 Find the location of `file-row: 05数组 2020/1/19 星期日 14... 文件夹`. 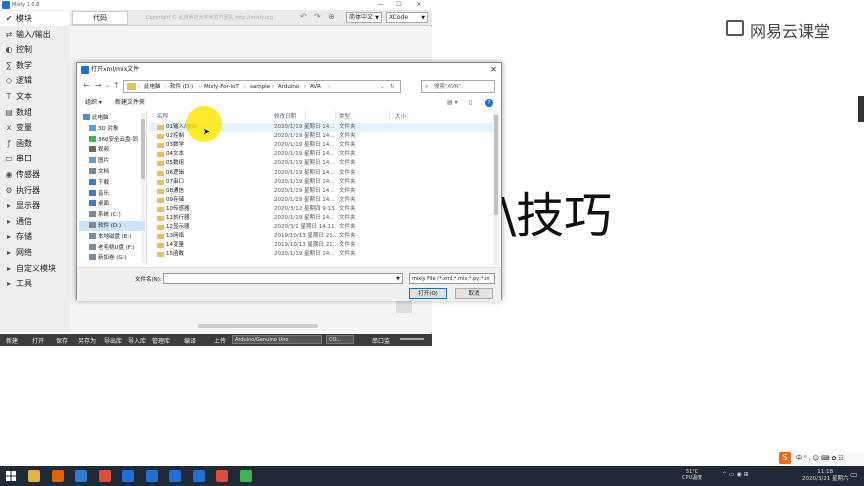

file-row: 05数组 2020/1/19 星期日 14... 文件夹 is located at coordinates (321, 163).